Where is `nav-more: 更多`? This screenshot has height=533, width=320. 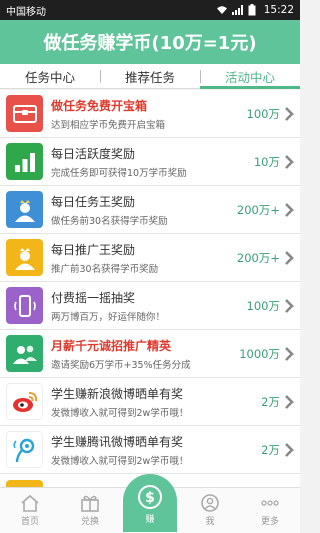 nav-more: 更多 is located at coordinates (270, 510).